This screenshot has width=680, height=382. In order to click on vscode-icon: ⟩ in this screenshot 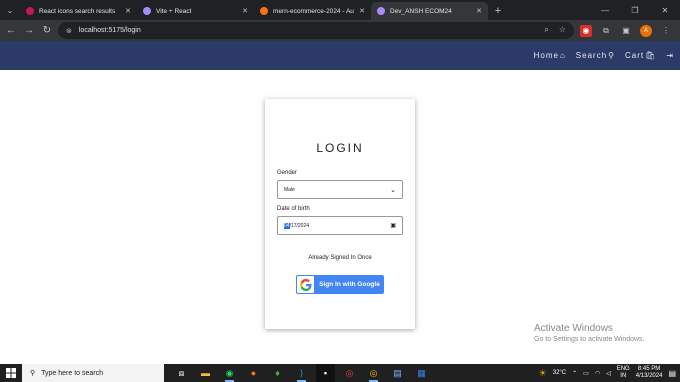, I will do `click(301, 373)`.